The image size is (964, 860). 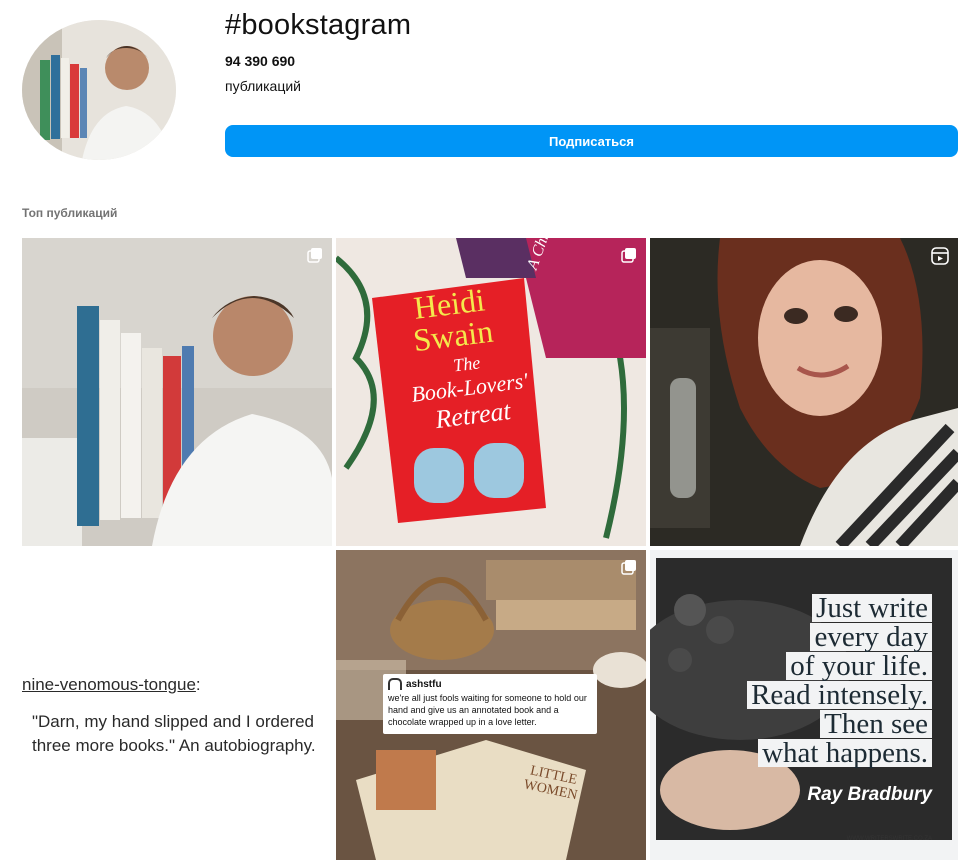 I want to click on overlay-username: ashstfu, so click(x=424, y=684).